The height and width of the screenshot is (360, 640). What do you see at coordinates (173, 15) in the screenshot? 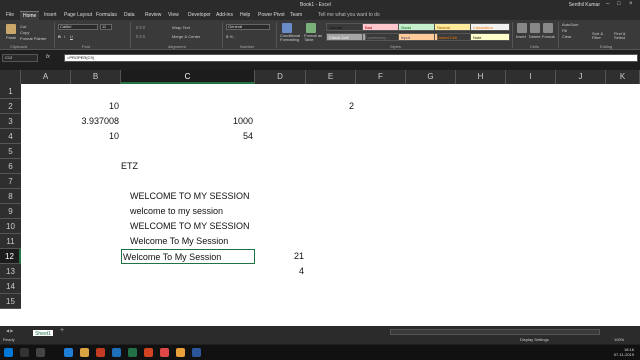
I see `tab-view: View` at bounding box center [173, 15].